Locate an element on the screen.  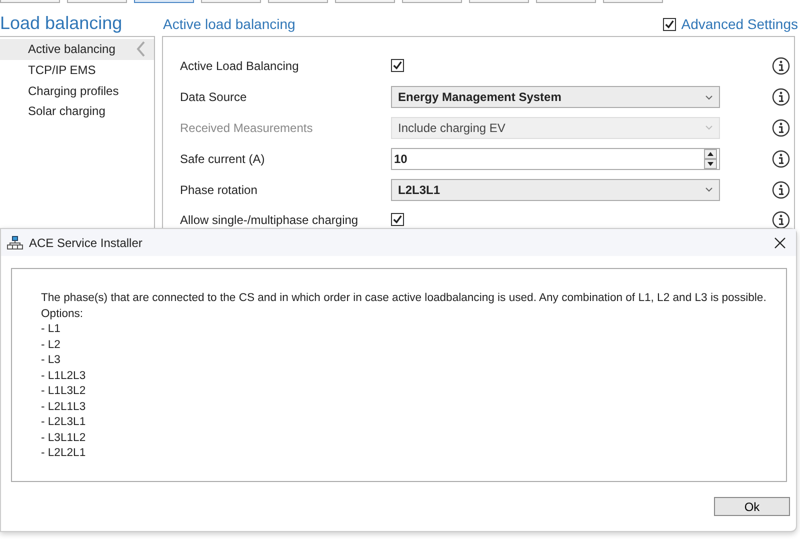
setting-label: Safe current (A) is located at coordinates (222, 159).